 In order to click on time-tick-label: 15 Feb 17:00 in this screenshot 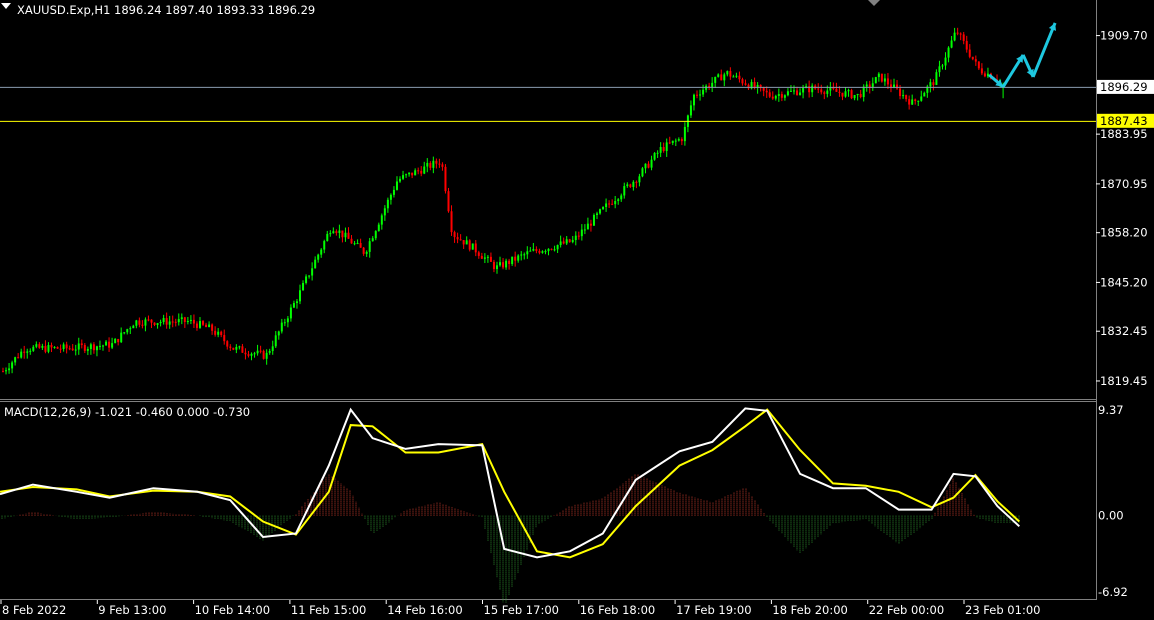, I will do `click(521, 610)`.